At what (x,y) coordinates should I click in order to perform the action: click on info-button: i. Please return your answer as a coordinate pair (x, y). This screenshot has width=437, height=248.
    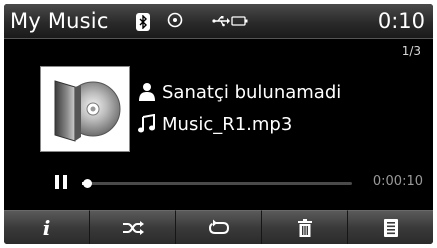
    Looking at the image, I should click on (47, 227).